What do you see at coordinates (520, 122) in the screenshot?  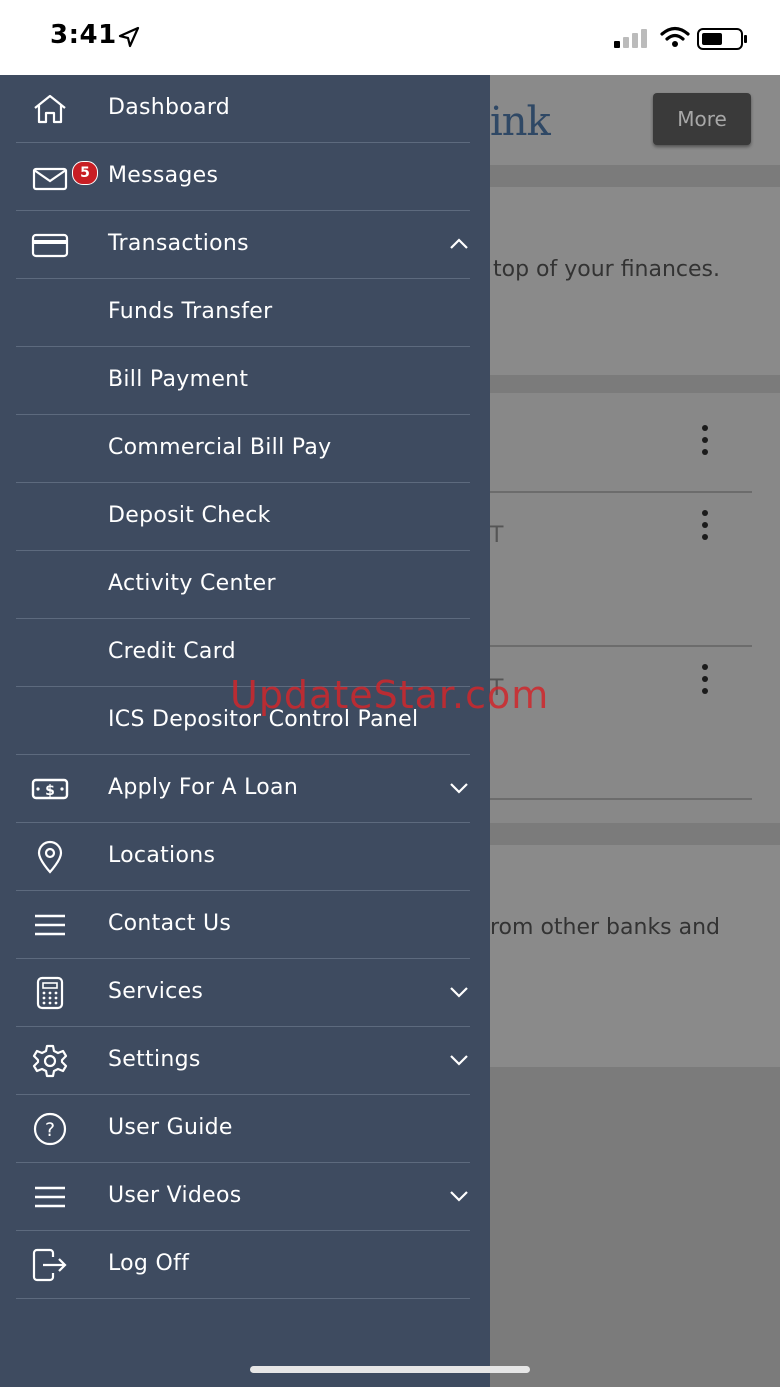 I see `bank-logo: ink` at bounding box center [520, 122].